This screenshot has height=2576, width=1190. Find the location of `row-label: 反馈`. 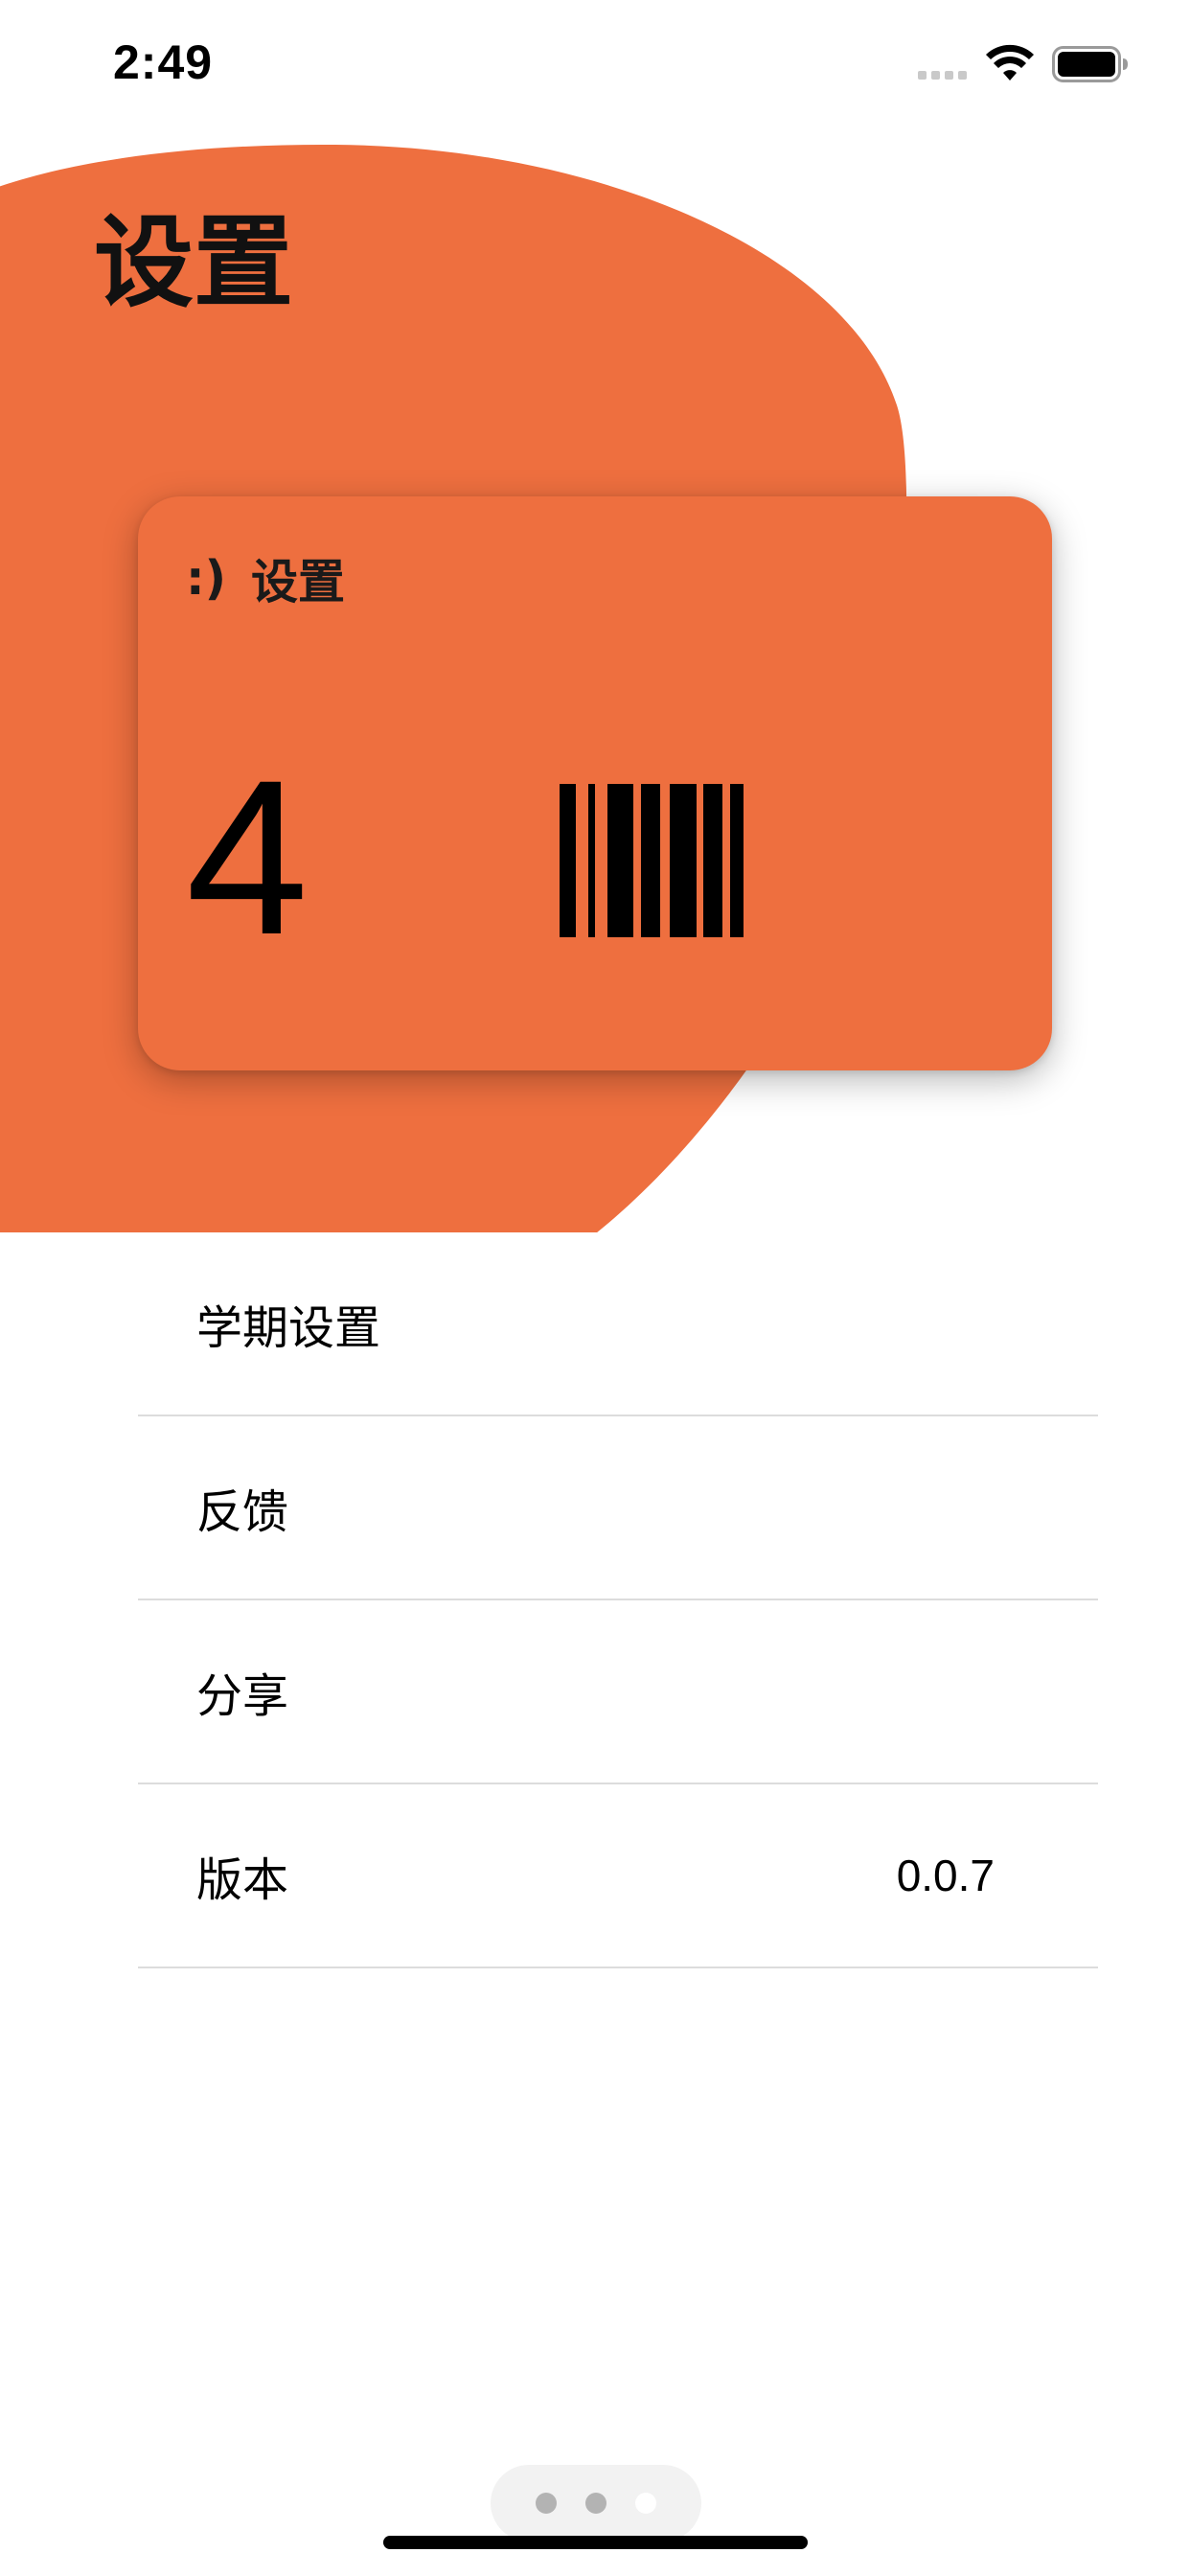

row-label: 反馈 is located at coordinates (243, 1512).